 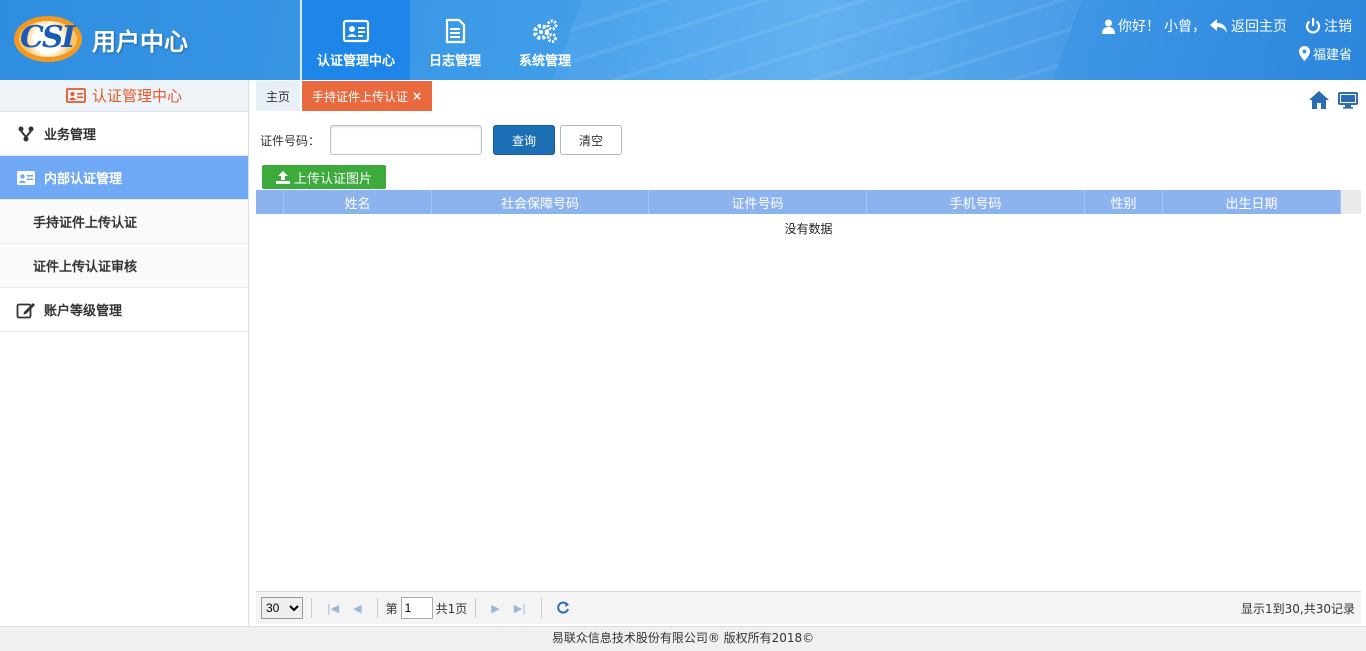 What do you see at coordinates (1218, 26) in the screenshot?
I see `reply-icon` at bounding box center [1218, 26].